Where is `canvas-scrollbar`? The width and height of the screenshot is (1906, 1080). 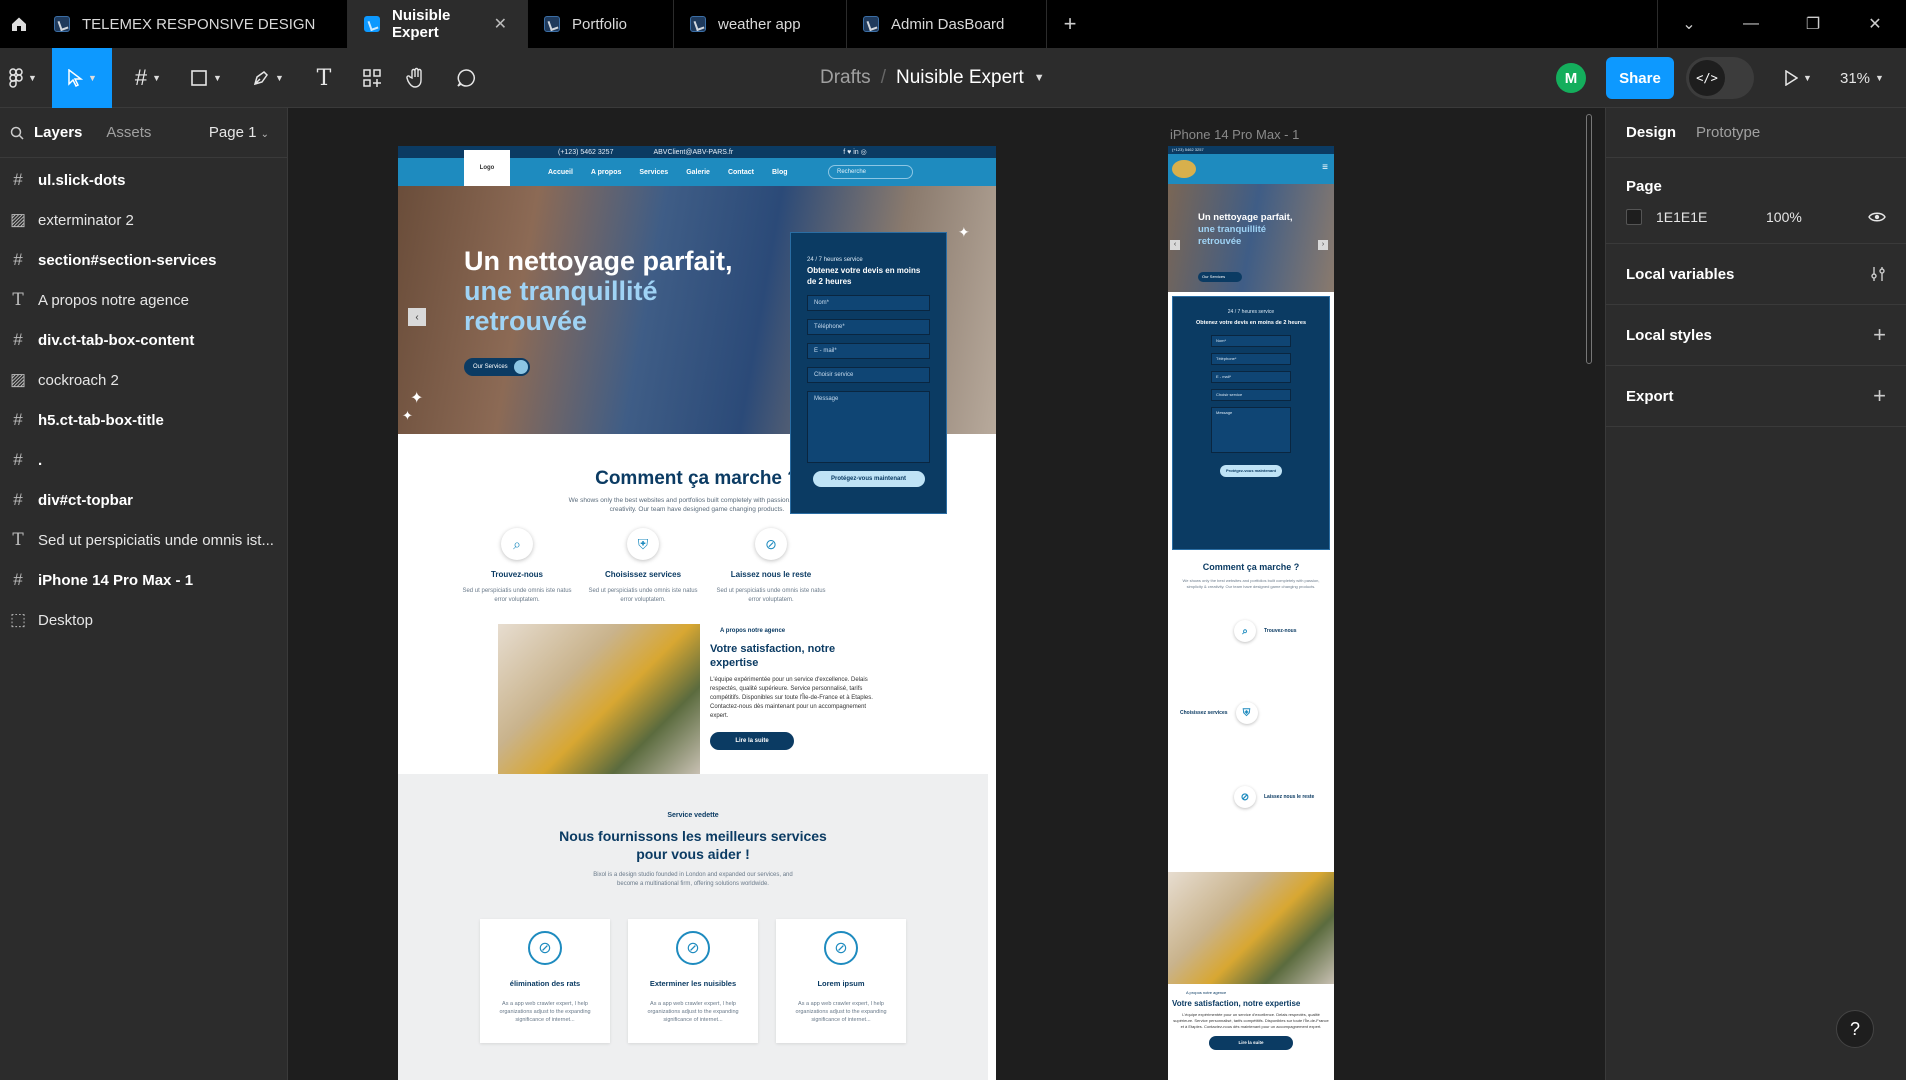
canvas-scrollbar is located at coordinates (1589, 239).